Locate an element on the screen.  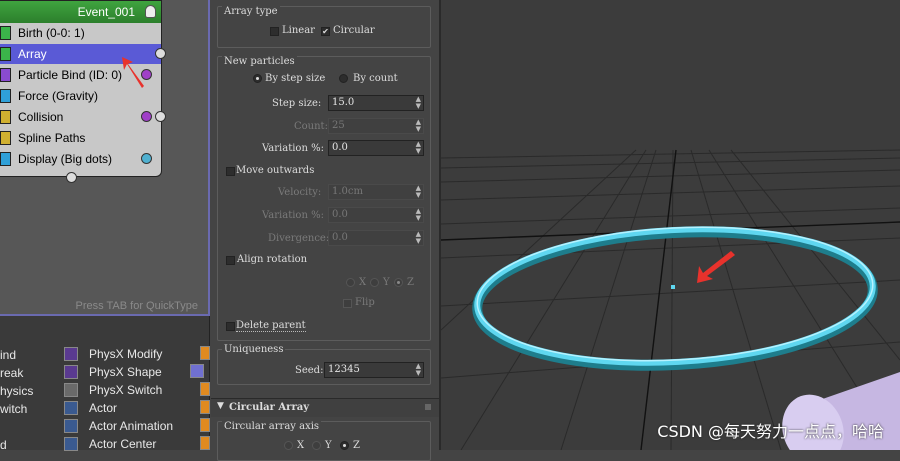
event-input-port is located at coordinates (71, 177).